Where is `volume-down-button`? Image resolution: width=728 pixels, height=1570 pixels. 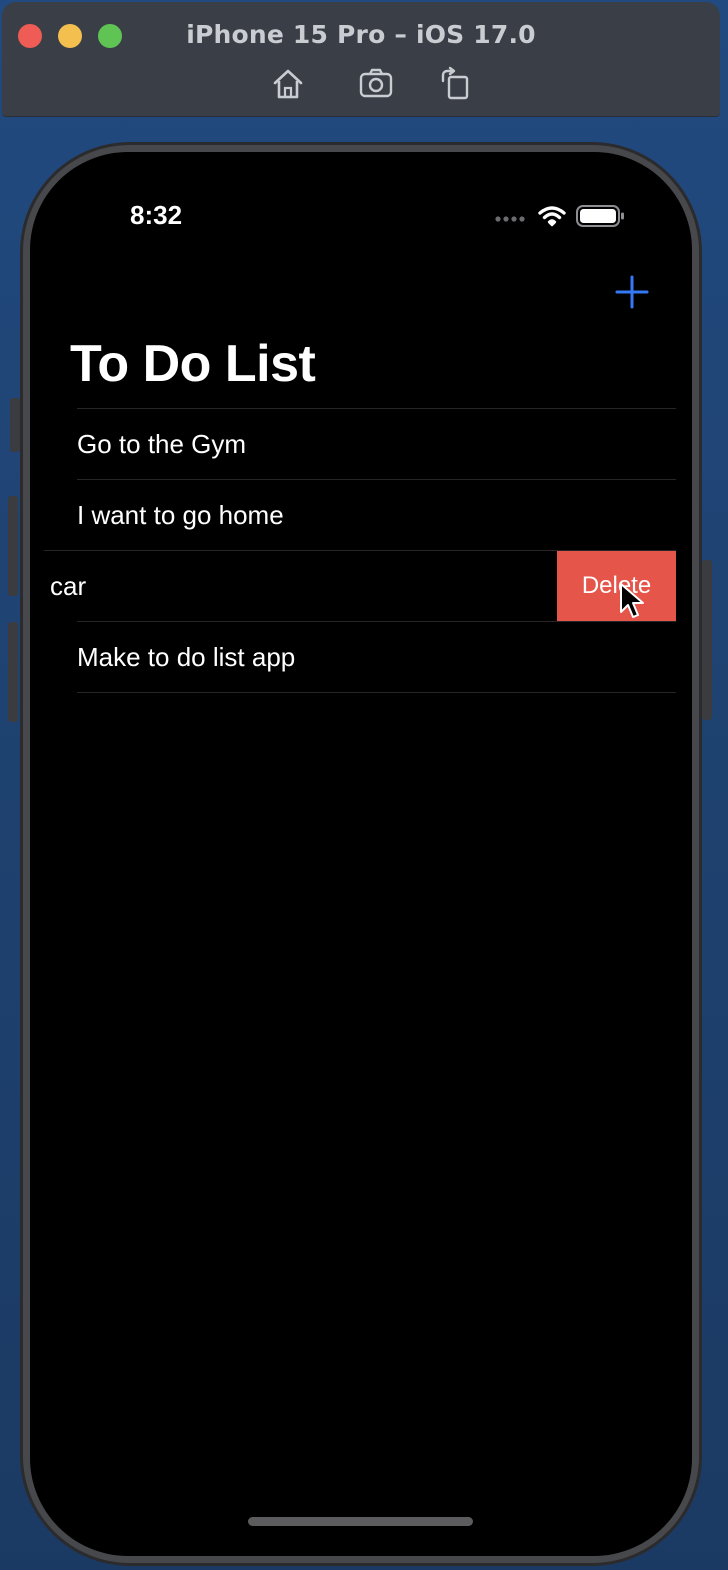 volume-down-button is located at coordinates (13, 672).